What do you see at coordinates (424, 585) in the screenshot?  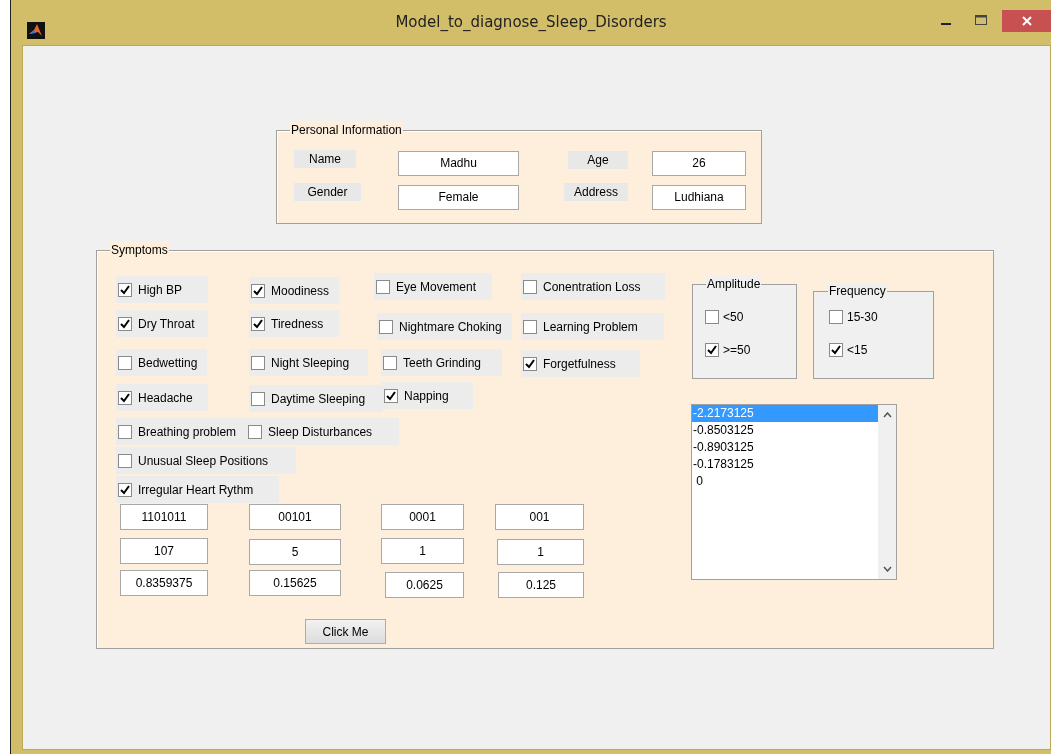 I see `input-field: 0.0625` at bounding box center [424, 585].